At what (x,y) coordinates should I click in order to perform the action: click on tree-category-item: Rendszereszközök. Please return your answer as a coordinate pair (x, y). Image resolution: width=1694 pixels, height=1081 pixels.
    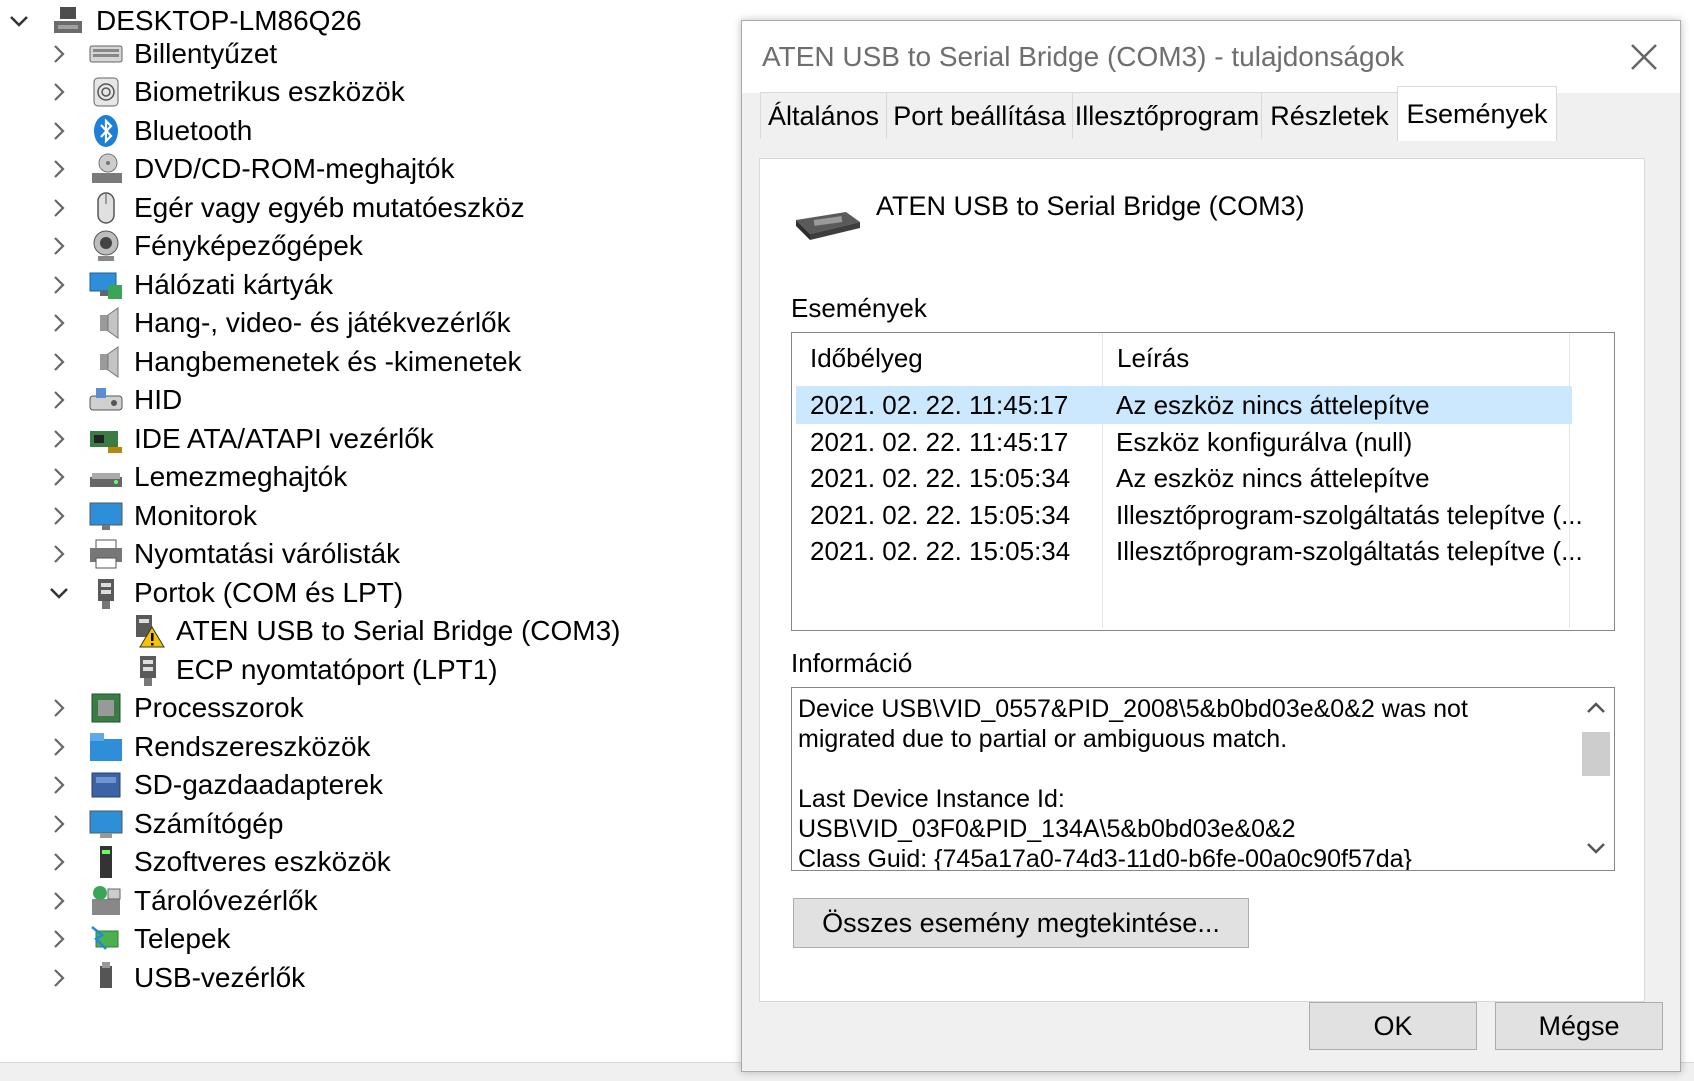
    Looking at the image, I should click on (209, 746).